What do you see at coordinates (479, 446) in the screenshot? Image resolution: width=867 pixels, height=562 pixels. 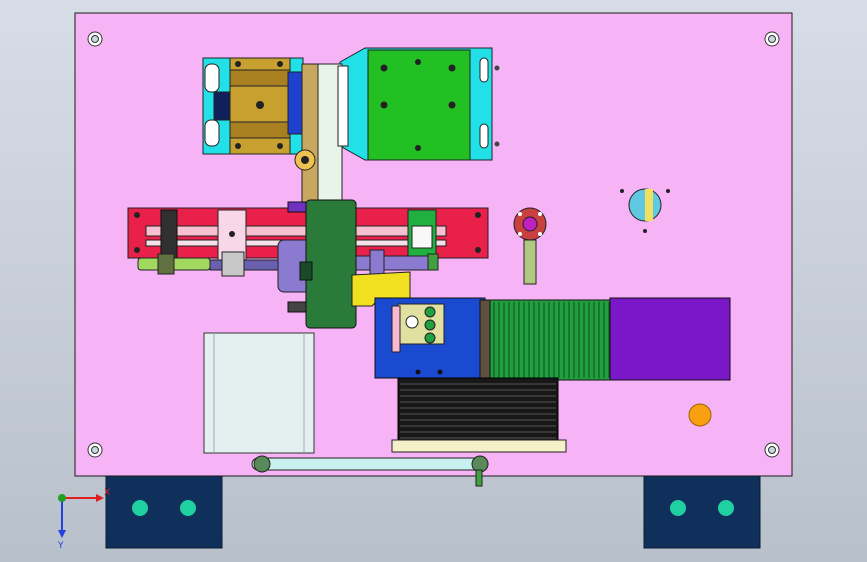 I see `bellows-base-plate` at bounding box center [479, 446].